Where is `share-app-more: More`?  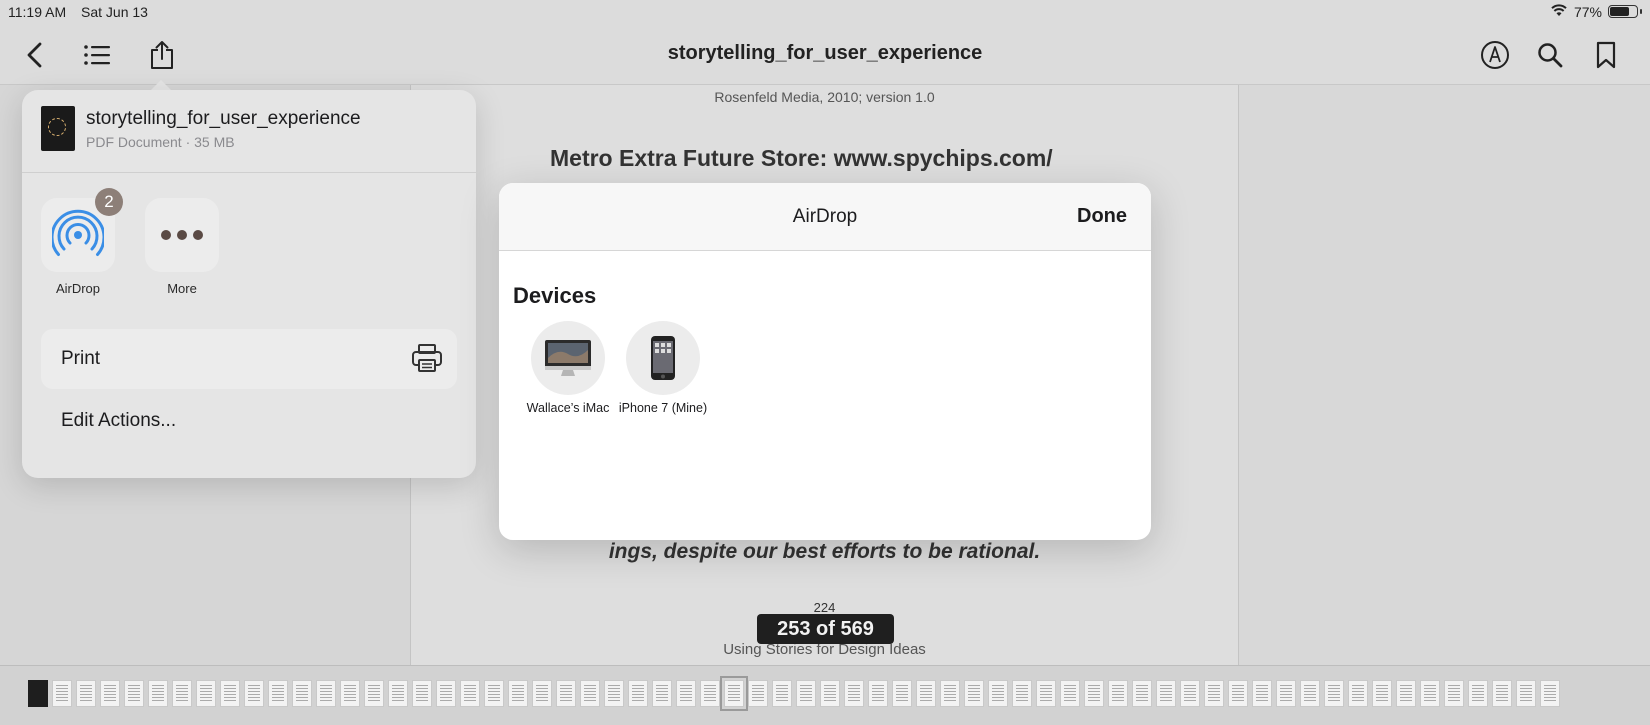
share-app-more: More is located at coordinates (182, 247).